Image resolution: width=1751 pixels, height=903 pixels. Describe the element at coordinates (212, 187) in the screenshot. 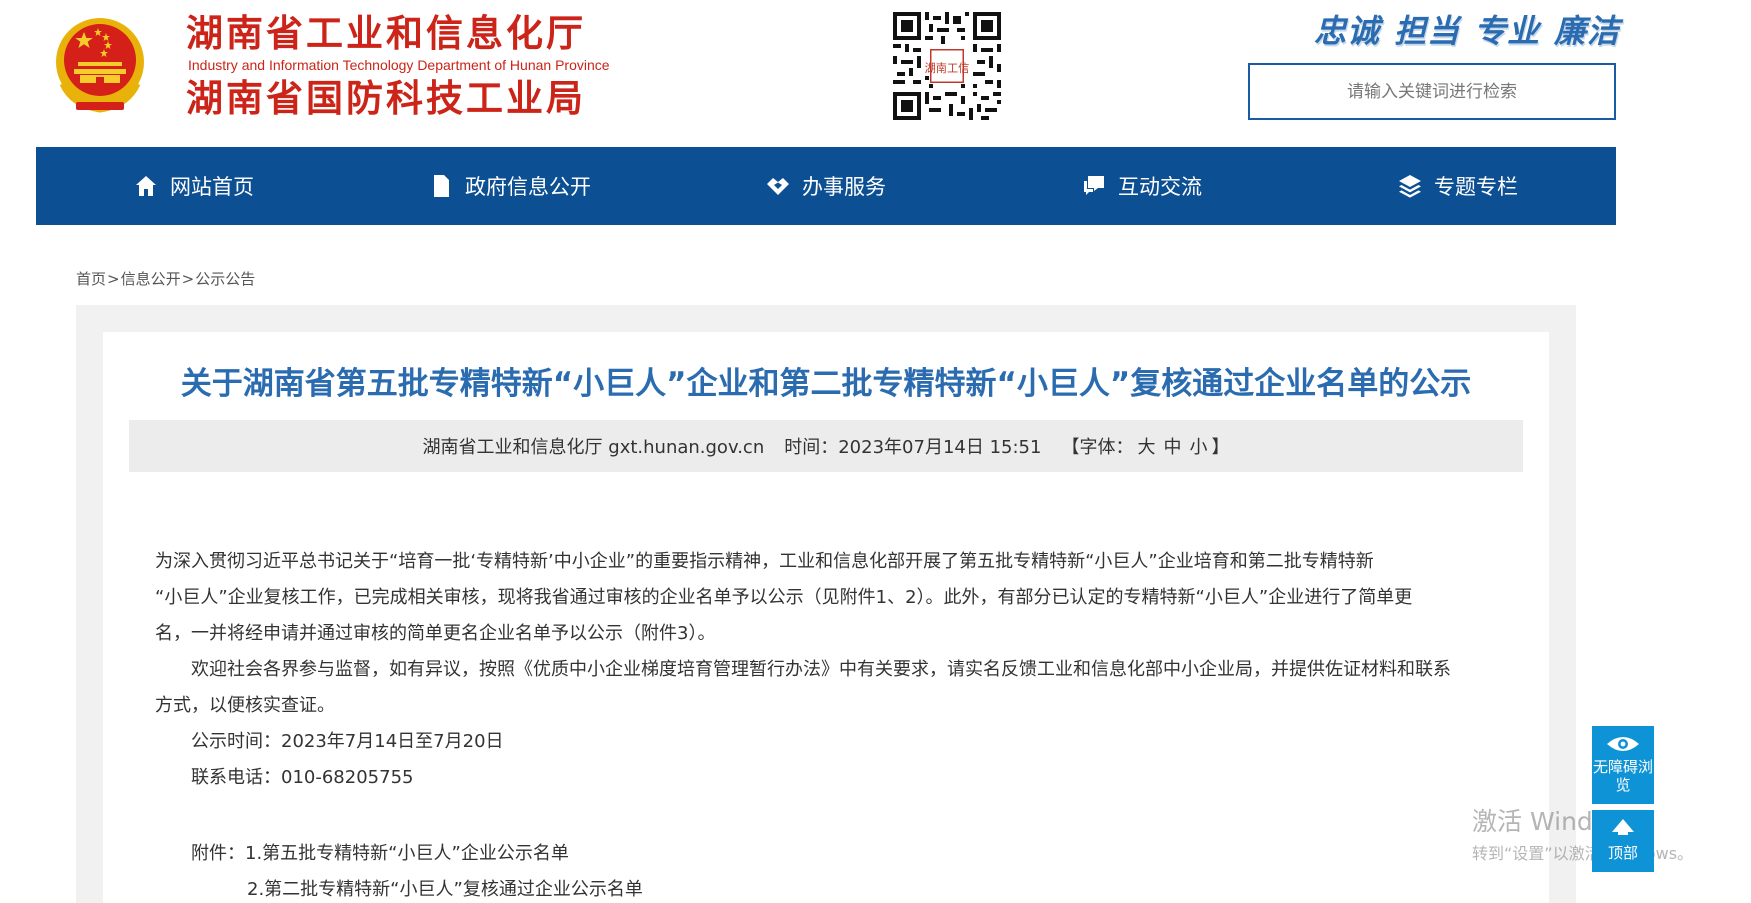

I see `nav-item-label: 网站首页` at that location.